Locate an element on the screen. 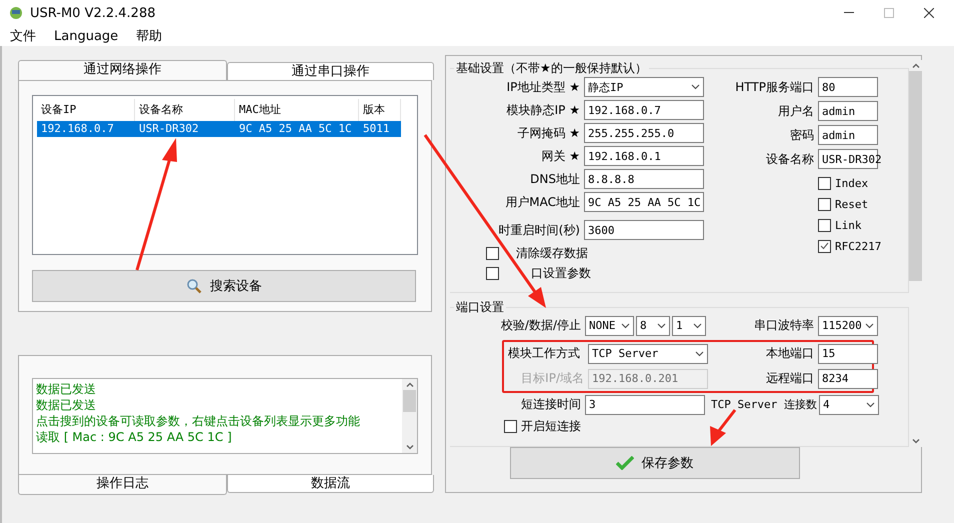 This screenshot has height=523, width=954. field-label: 模块工作方式 is located at coordinates (544, 353).